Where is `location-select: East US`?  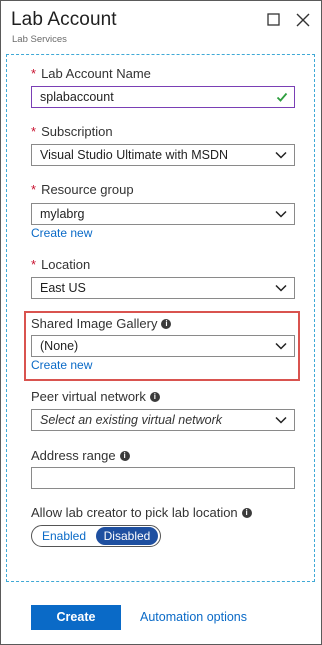
location-select: East US is located at coordinates (163, 288).